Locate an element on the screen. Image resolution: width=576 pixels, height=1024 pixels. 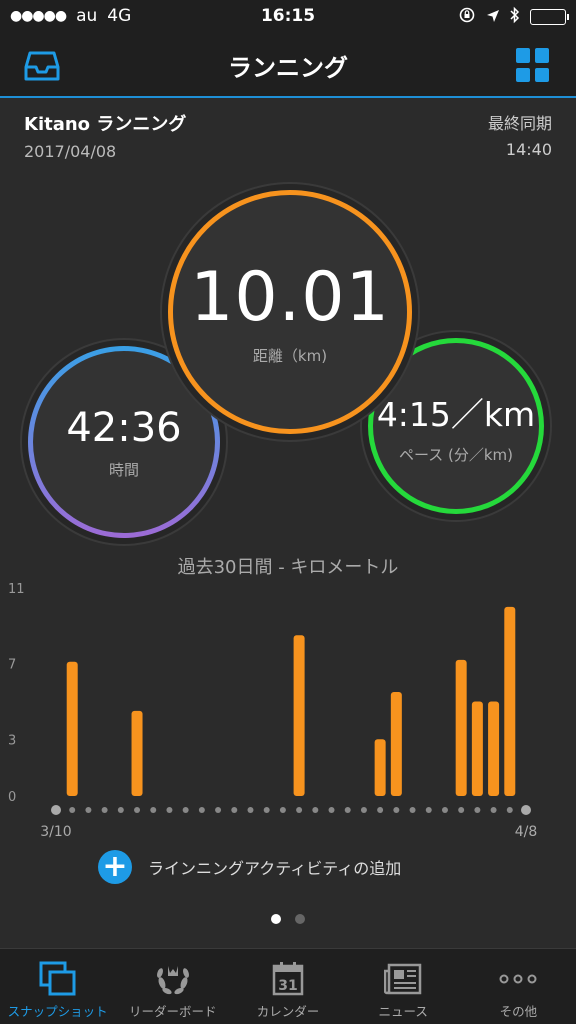
add-activity-button: + ラインニングアクティビティの追加 is located at coordinates (249, 867).